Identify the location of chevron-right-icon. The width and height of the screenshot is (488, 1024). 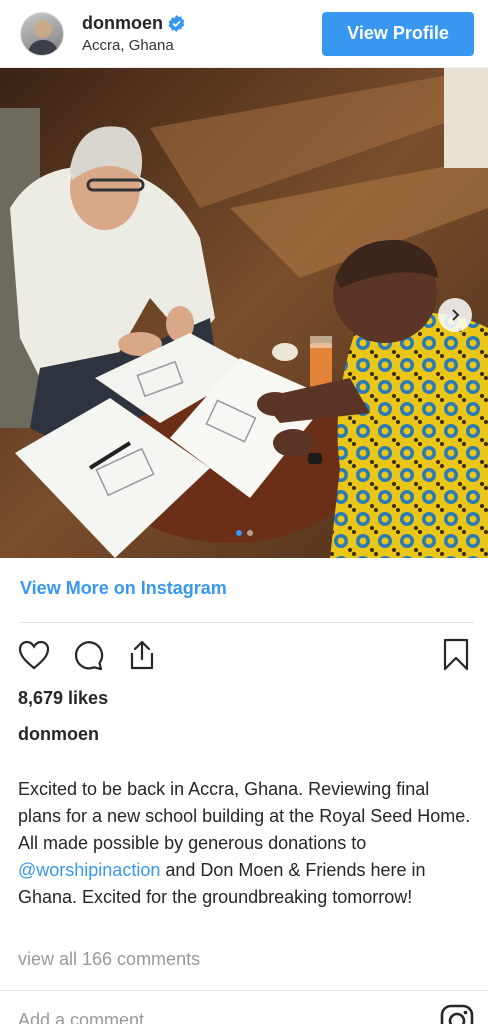
(456, 315).